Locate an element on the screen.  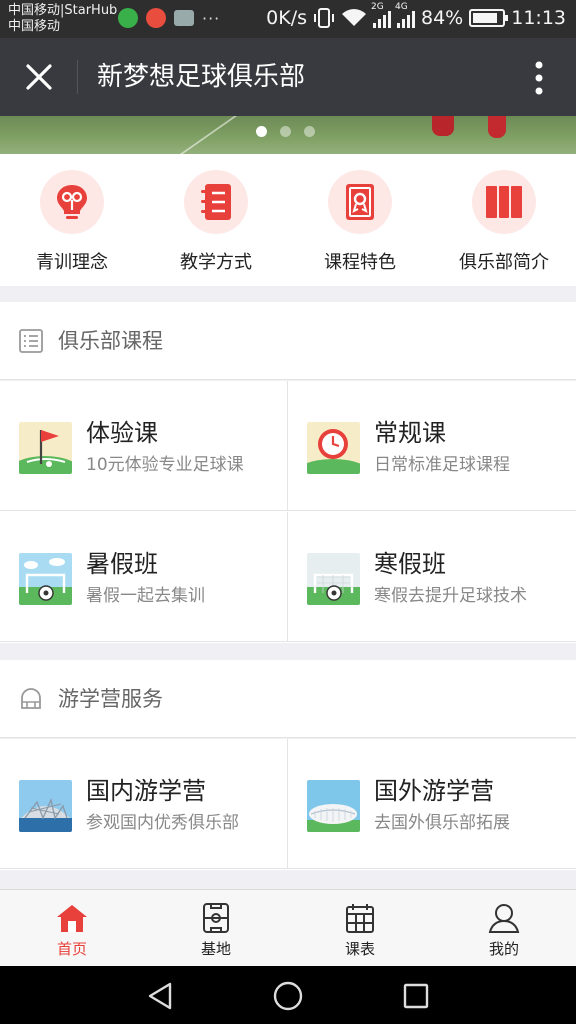
certificate-icon is located at coordinates (360, 202).